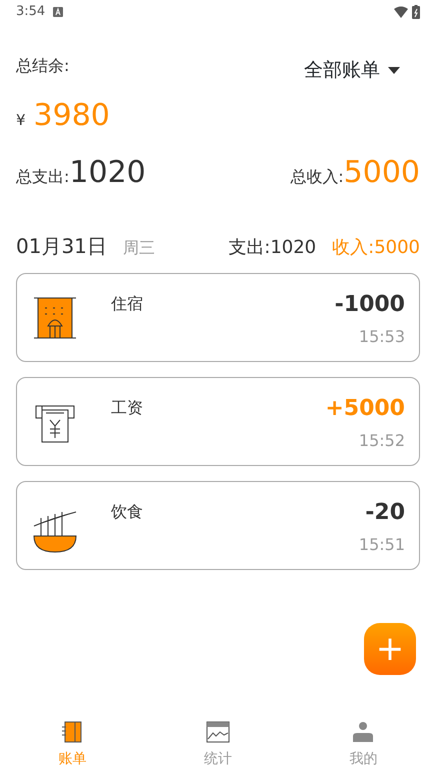 This screenshot has width=436, height=776. I want to click on record-amount: +5000, so click(365, 408).